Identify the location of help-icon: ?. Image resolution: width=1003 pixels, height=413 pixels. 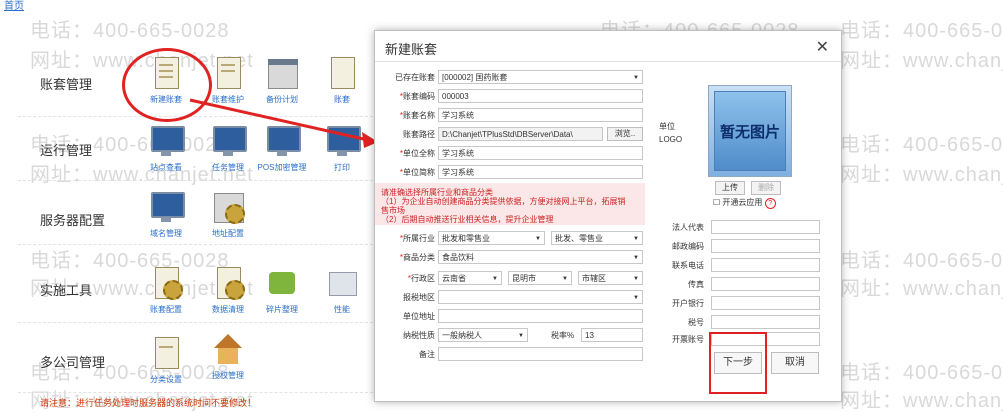
(770, 203).